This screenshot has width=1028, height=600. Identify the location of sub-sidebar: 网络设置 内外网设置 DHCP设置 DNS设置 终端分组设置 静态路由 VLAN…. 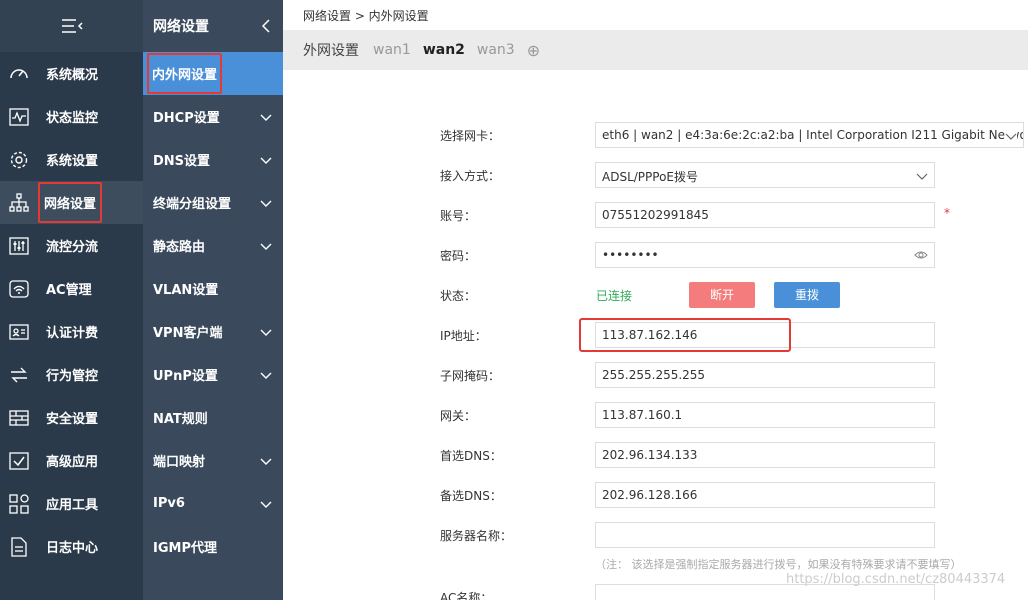
(213, 300).